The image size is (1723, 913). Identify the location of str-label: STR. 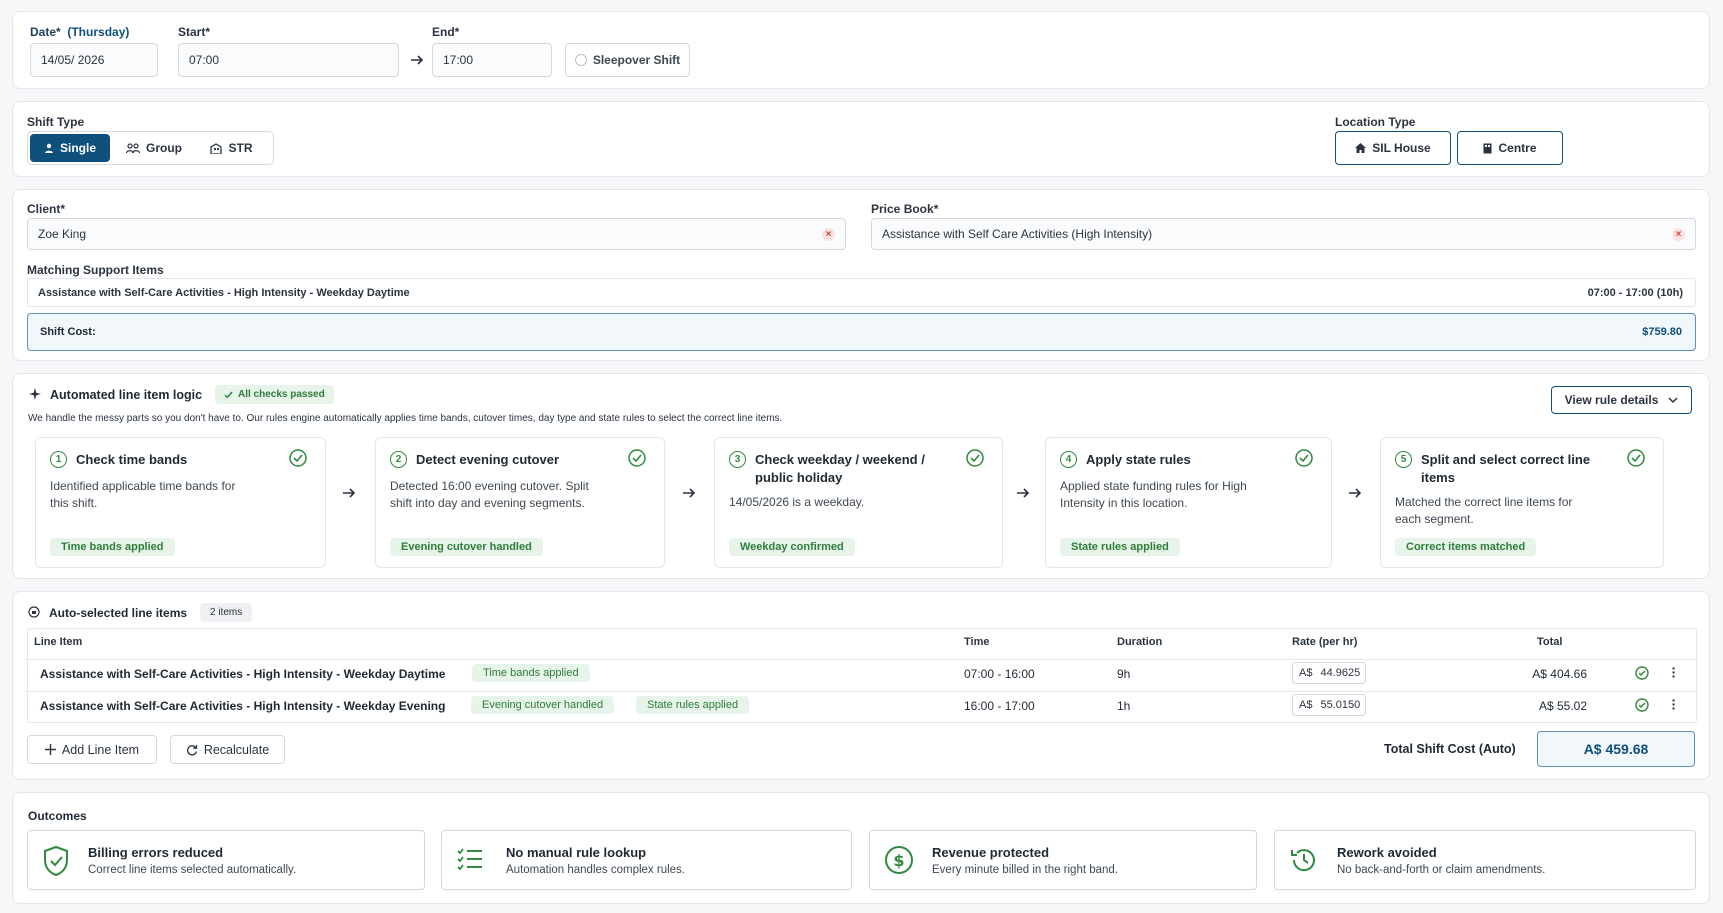
(240, 148).